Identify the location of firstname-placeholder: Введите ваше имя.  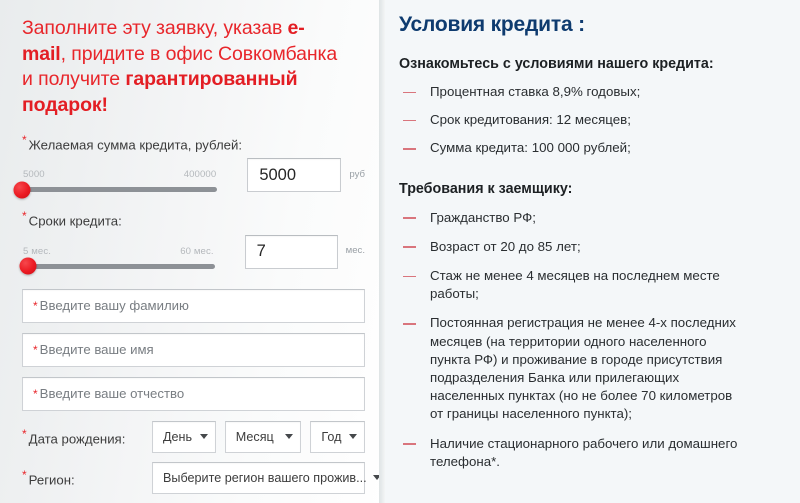
(96, 350).